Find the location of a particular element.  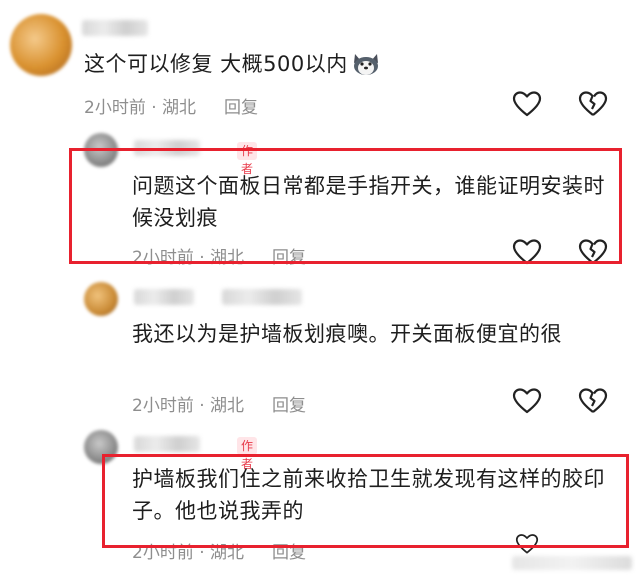

comment-text: 这个可以修复 大概500以内 is located at coordinates (344, 64).